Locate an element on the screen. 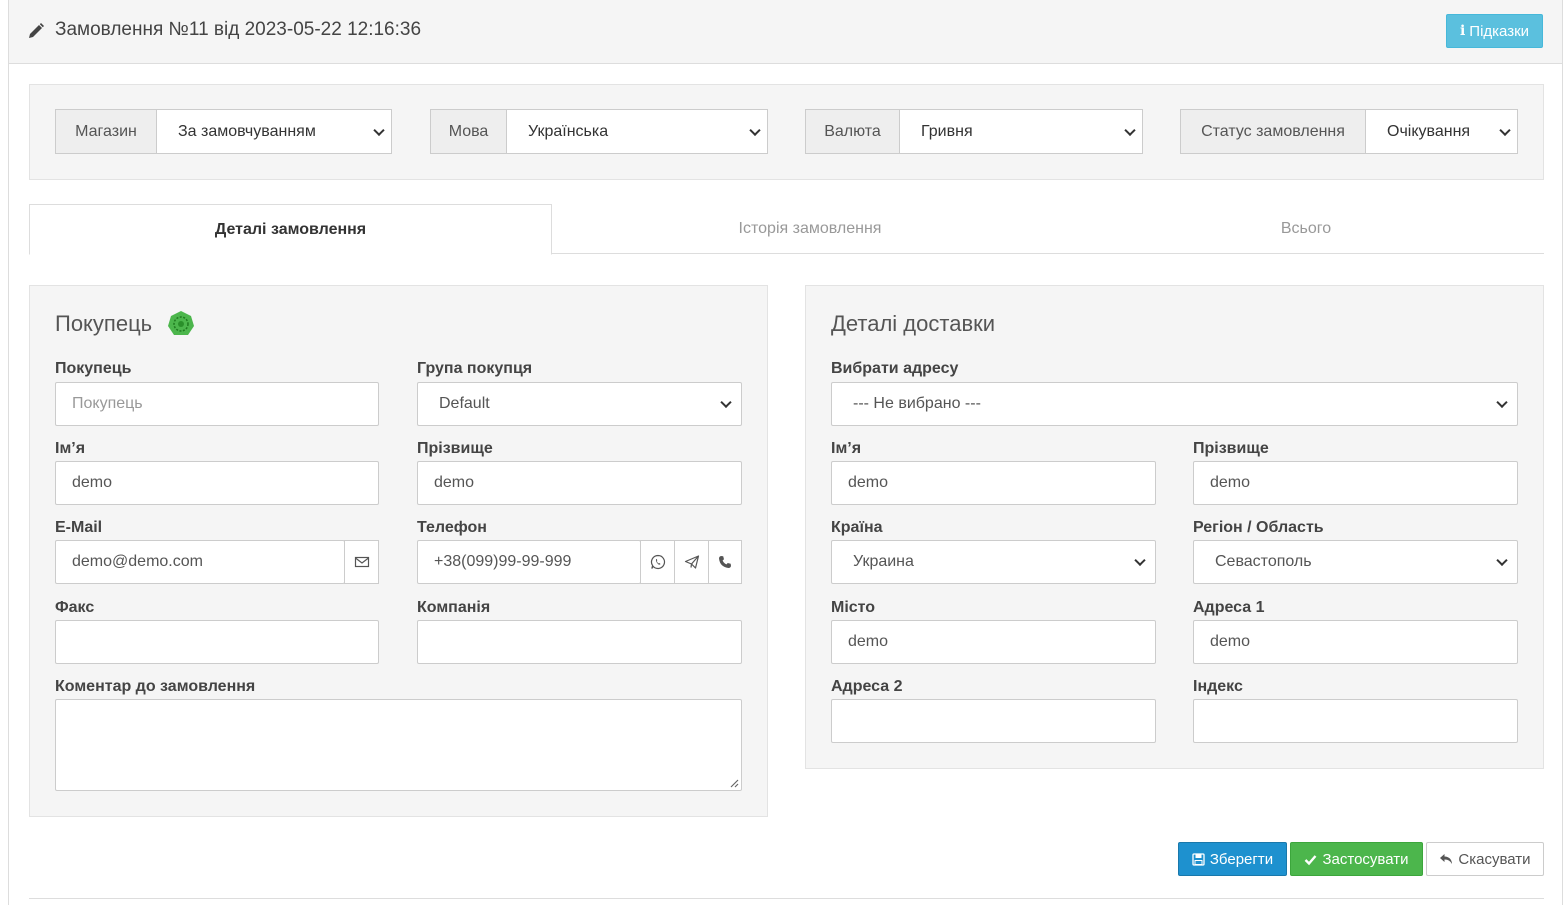 This screenshot has width=1565, height=905. store-select-group: Магазин За замовчуванням is located at coordinates (223, 131).